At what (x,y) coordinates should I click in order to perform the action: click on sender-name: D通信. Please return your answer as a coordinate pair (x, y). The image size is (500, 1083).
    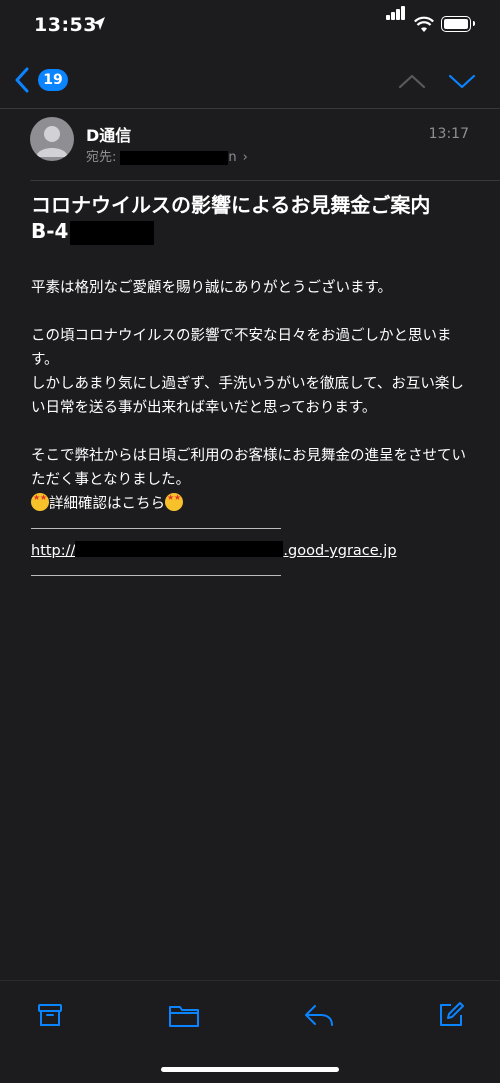
    Looking at the image, I should click on (108, 134).